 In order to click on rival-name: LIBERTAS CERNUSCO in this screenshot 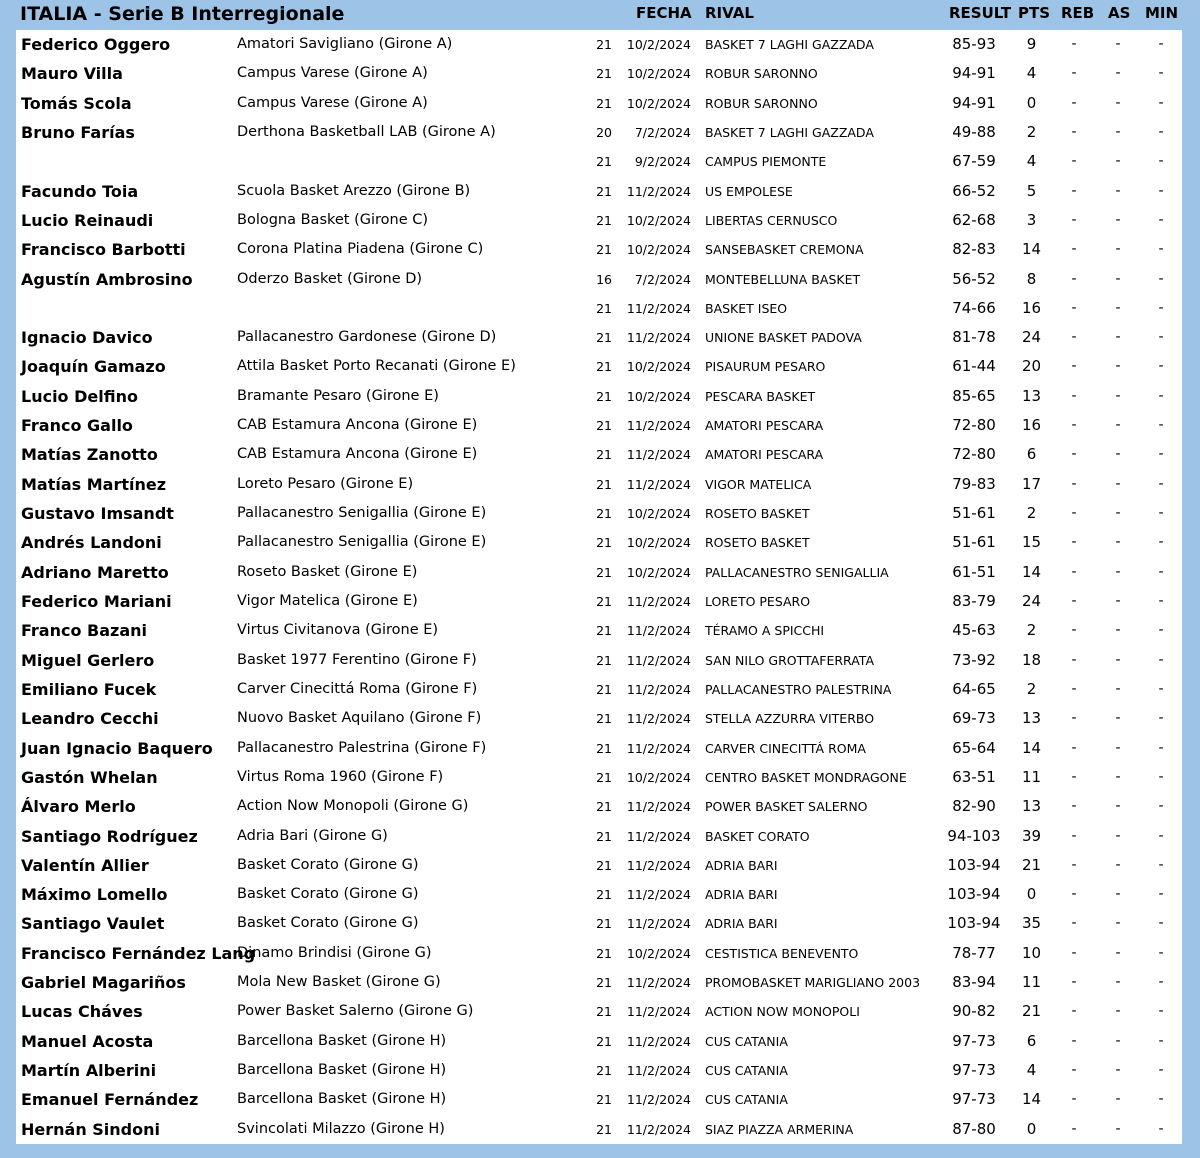, I will do `click(771, 220)`.